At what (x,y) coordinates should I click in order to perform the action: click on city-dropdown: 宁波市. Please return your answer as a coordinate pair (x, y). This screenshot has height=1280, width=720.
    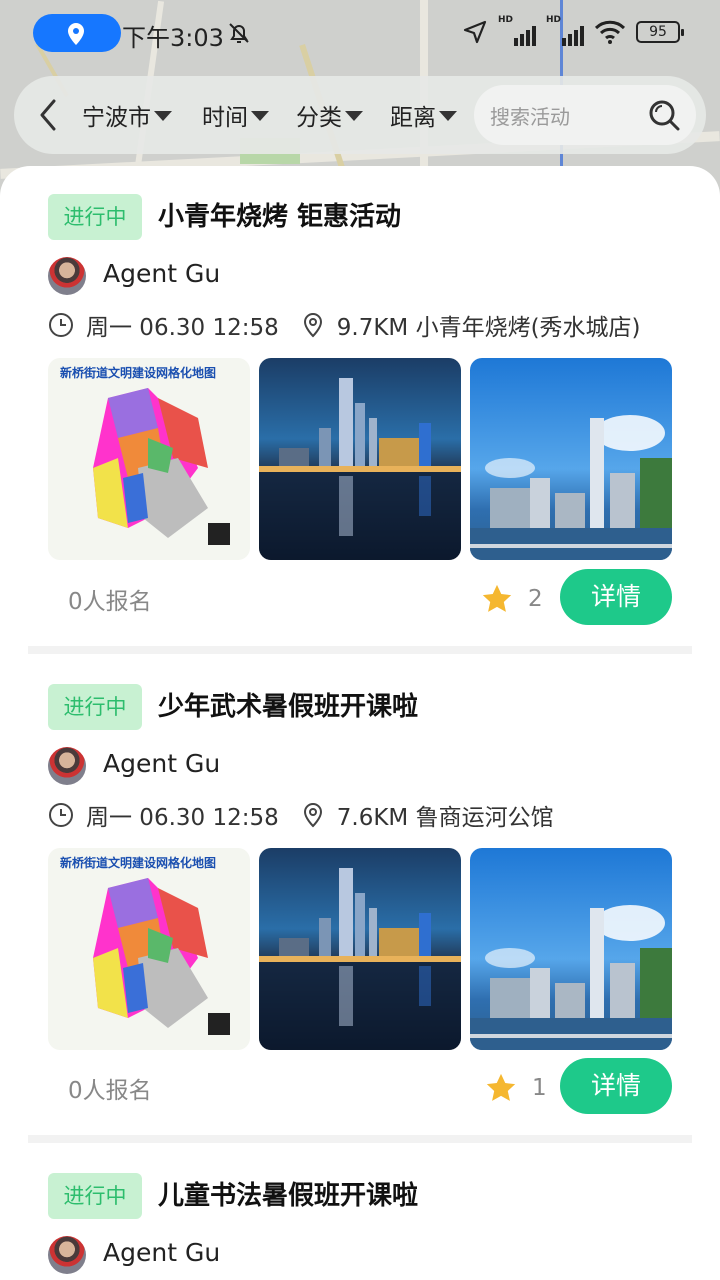
    Looking at the image, I should click on (127, 115).